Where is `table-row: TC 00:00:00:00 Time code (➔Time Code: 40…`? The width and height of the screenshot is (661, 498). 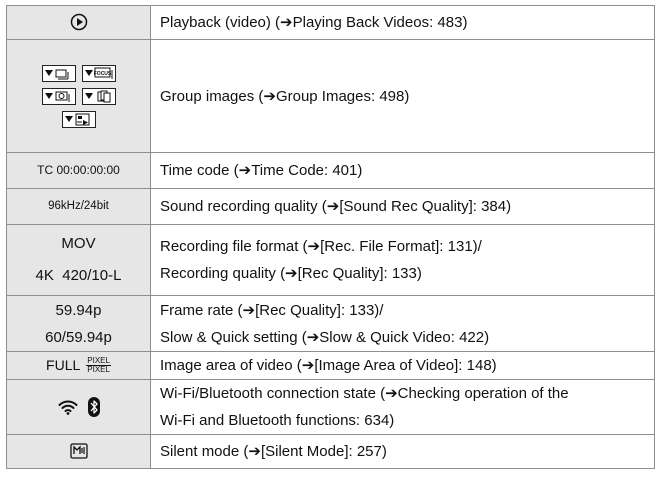 table-row: TC 00:00:00:00 Time code (➔Time Code: 40… is located at coordinates (330, 170).